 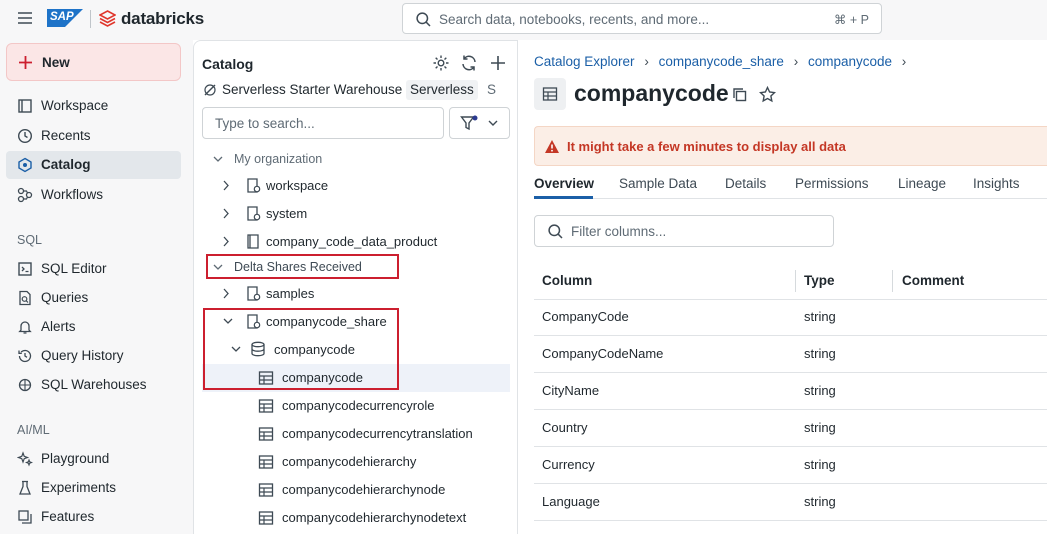 I want to click on warehouse-tag: Serverless, so click(x=442, y=90).